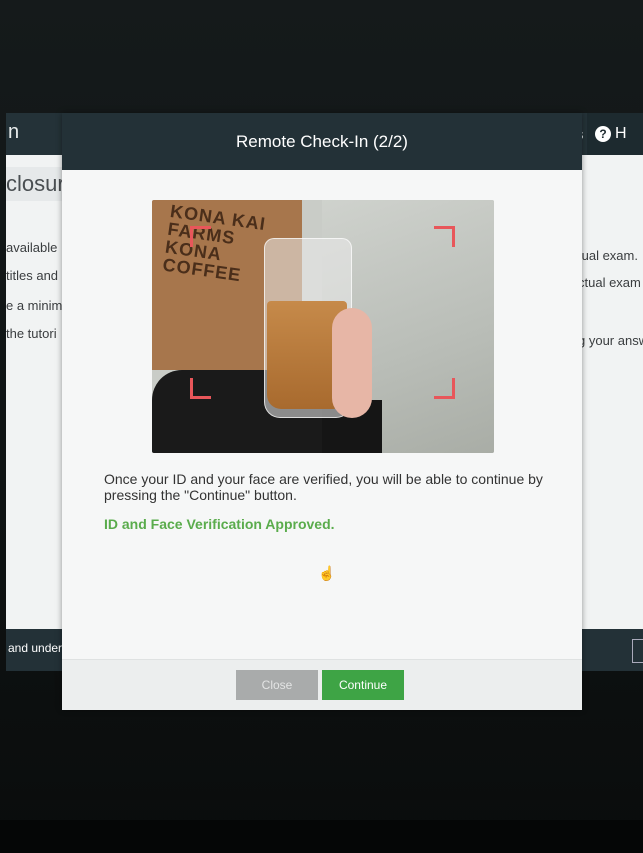 This screenshot has width=643, height=853. I want to click on app-title: n, so click(14, 132).